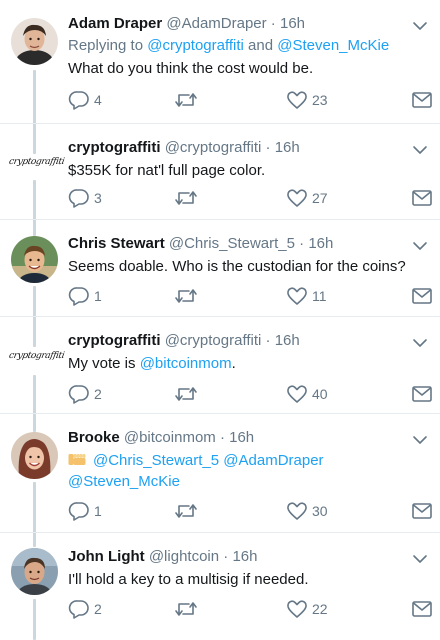 Image resolution: width=440 pixels, height=640 pixels. What do you see at coordinates (307, 100) in the screenshot?
I see `like-button: 23` at bounding box center [307, 100].